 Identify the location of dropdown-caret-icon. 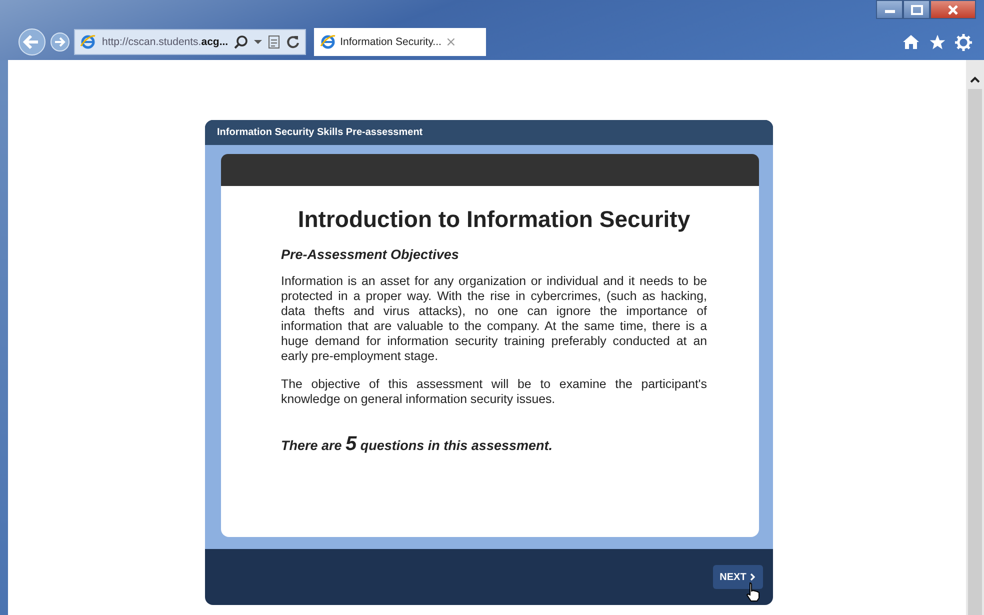
(258, 42).